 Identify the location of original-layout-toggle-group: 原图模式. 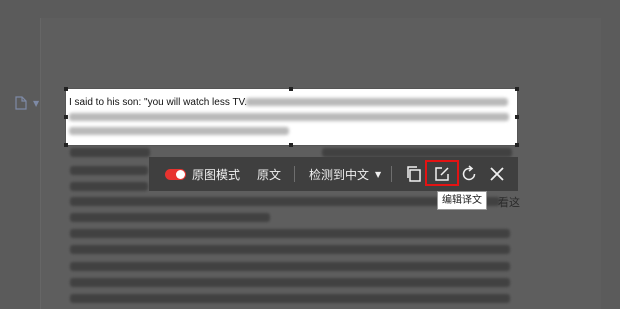
(202, 174).